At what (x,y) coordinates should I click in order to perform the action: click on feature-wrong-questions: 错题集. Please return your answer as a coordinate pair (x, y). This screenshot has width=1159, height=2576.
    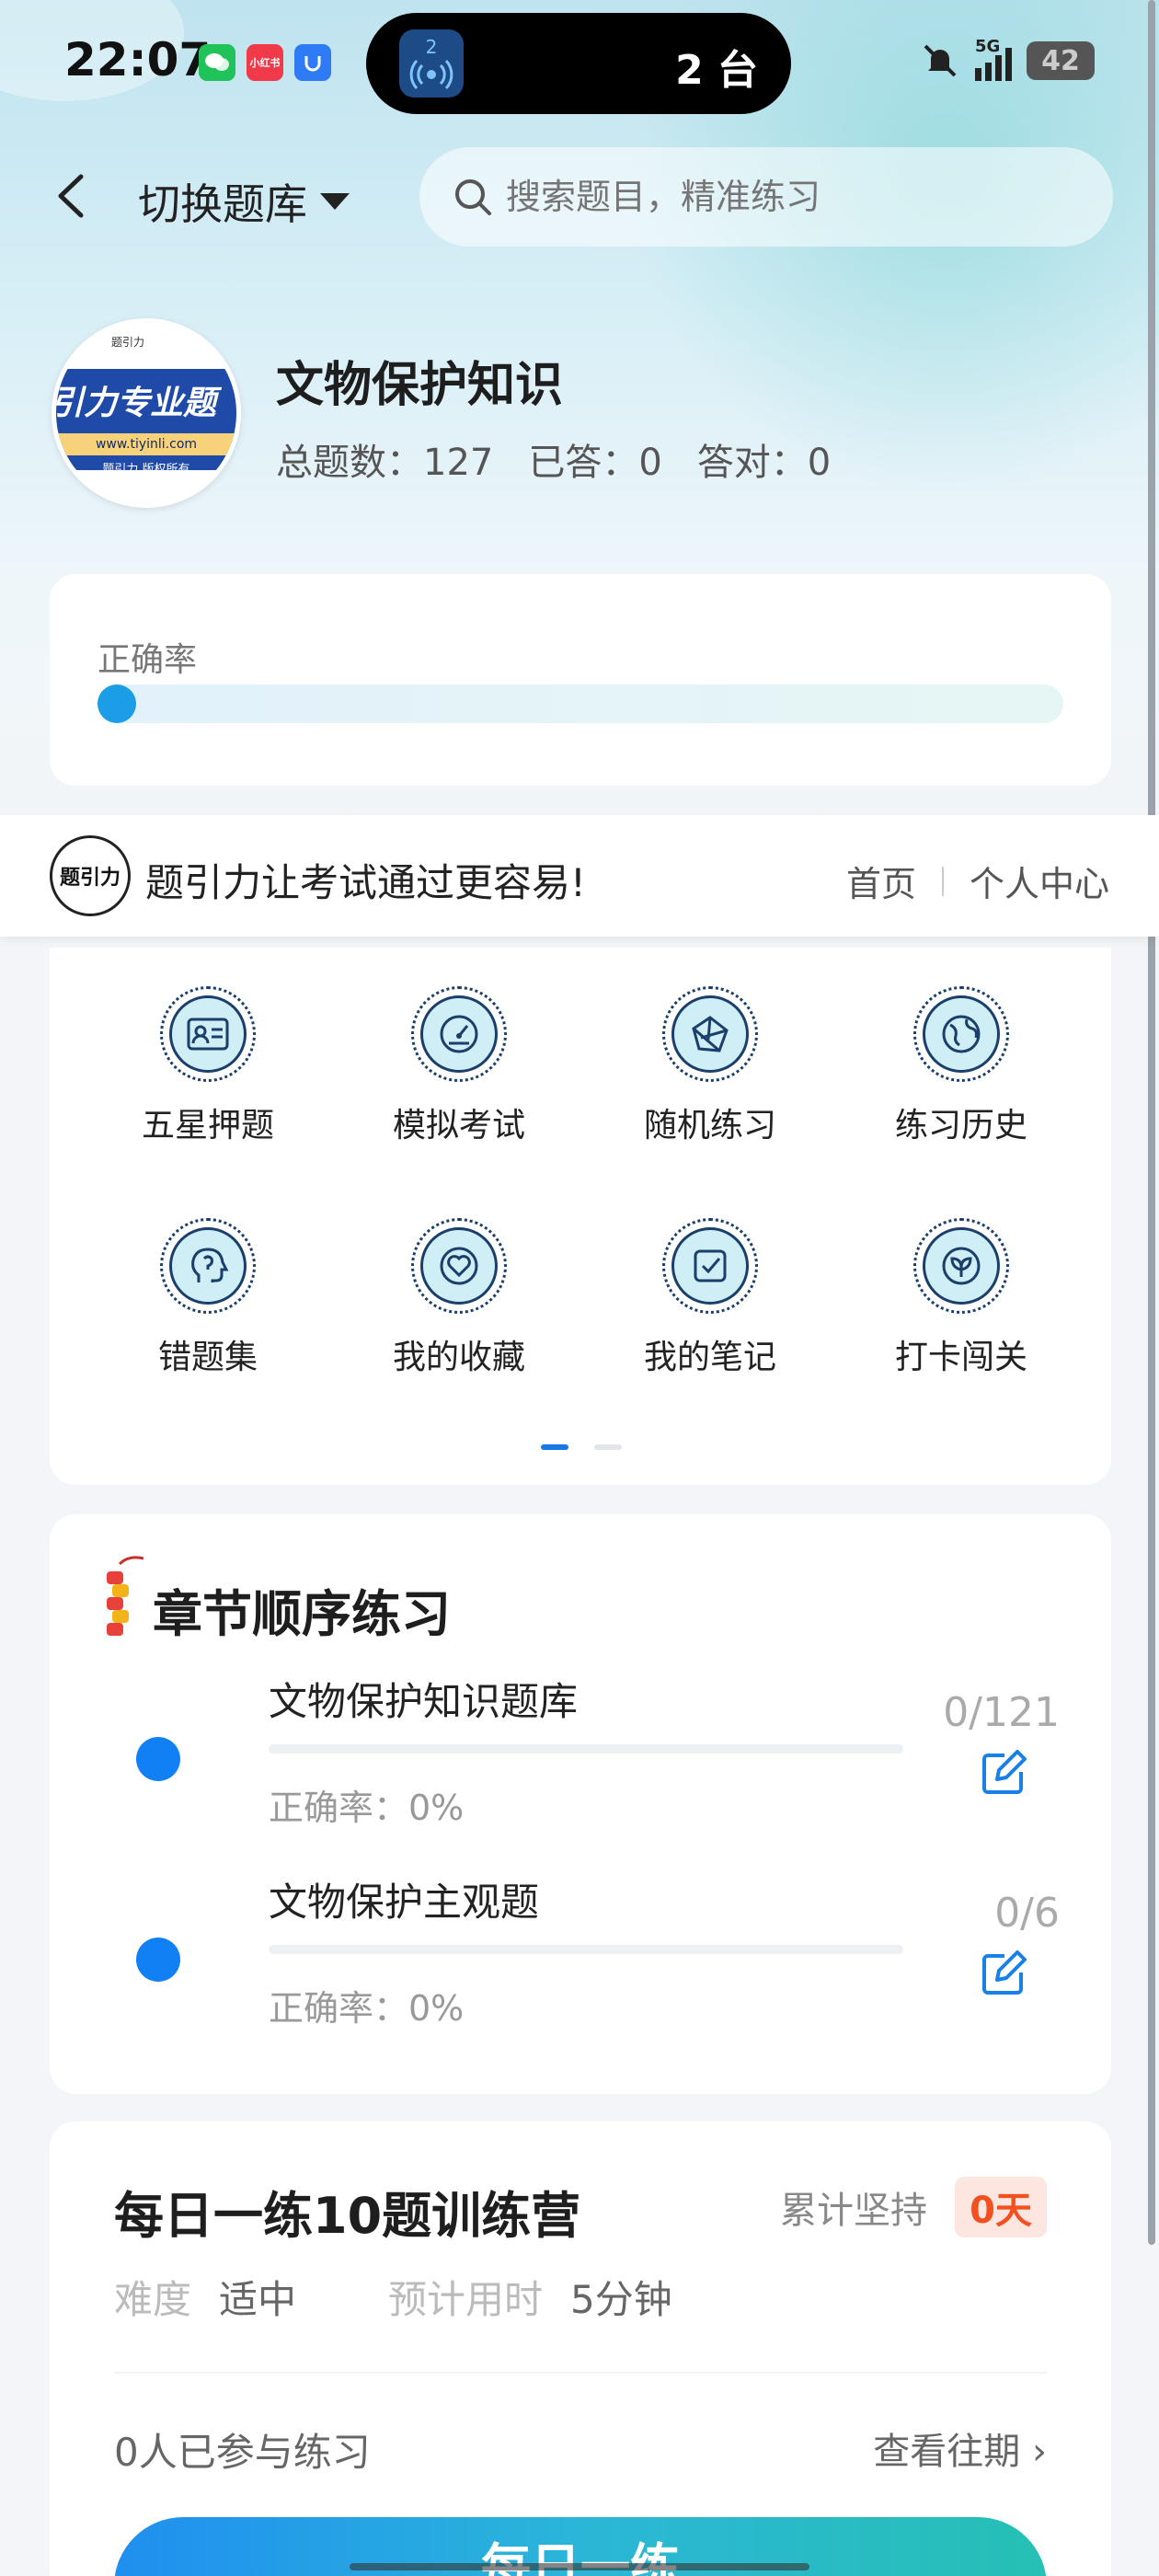
    Looking at the image, I should click on (208, 1298).